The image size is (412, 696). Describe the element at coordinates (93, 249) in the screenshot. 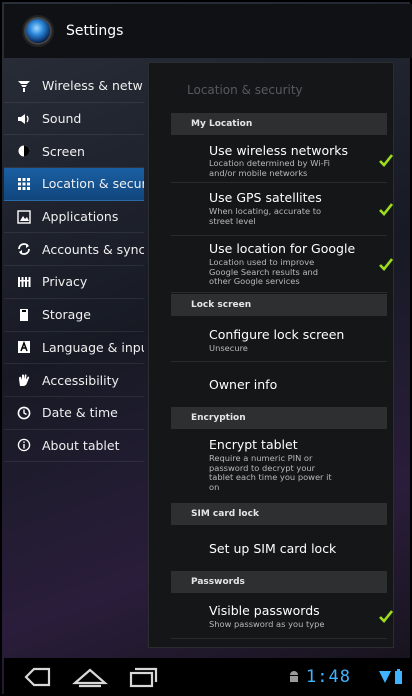

I see `sidebar-item-label: Accounts & sync` at that location.